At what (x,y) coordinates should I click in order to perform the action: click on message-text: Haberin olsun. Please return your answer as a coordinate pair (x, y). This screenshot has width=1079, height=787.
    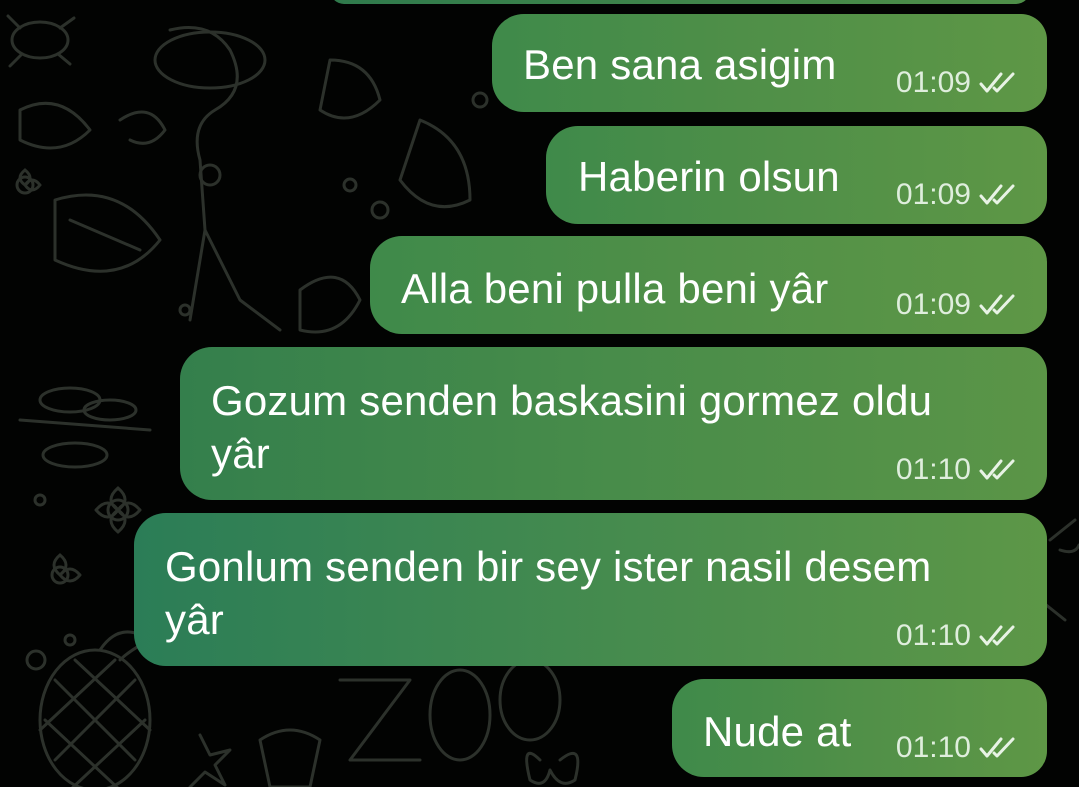
    Looking at the image, I should click on (709, 176).